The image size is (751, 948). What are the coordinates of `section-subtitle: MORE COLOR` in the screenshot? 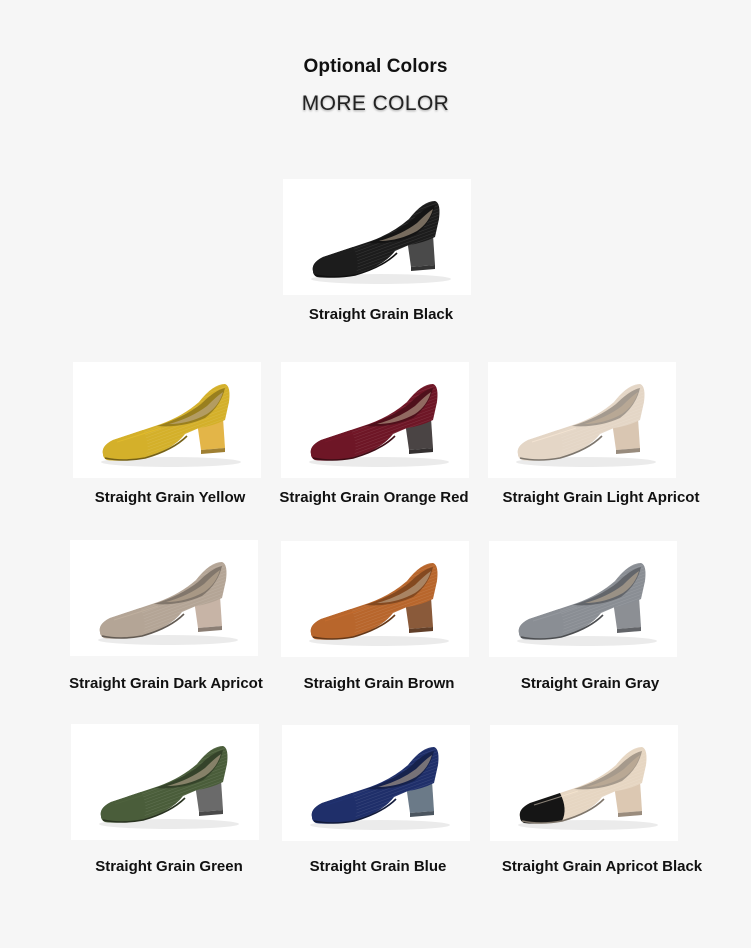 It's located at (375, 103).